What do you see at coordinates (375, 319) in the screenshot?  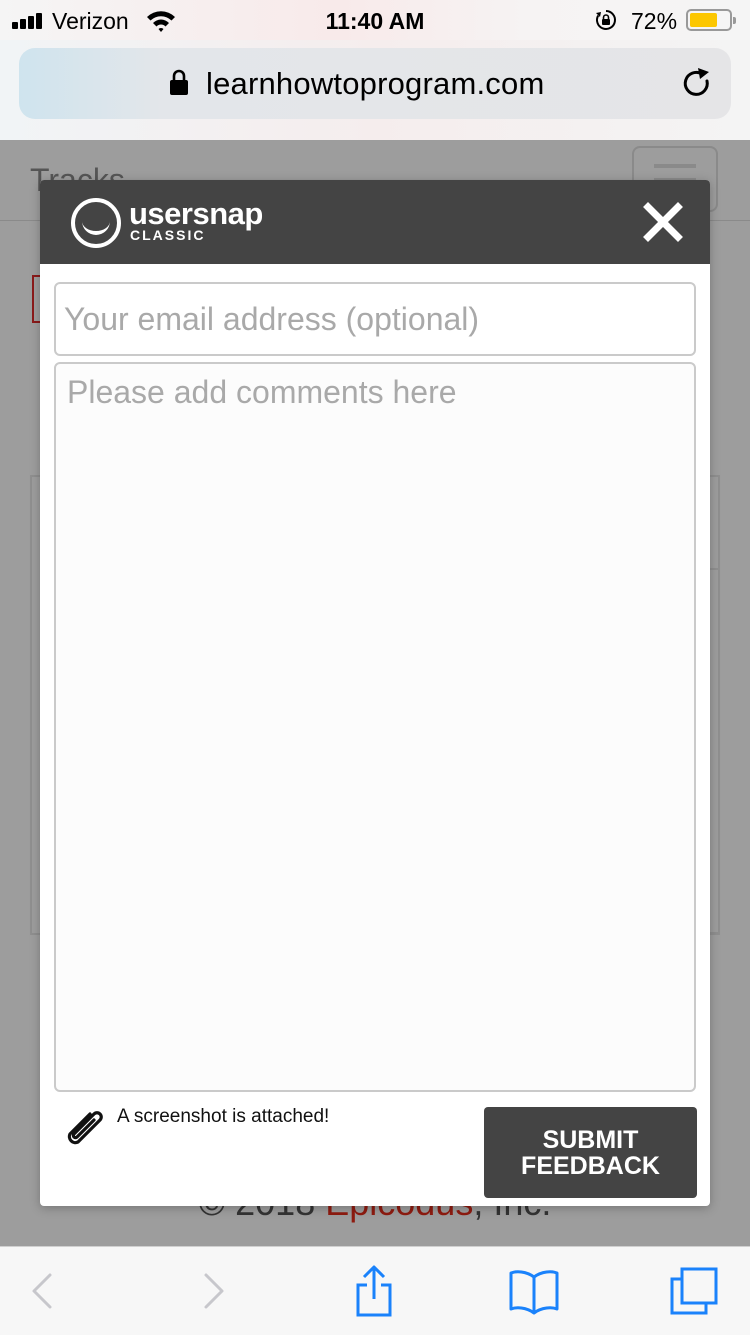 I see `email-field` at bounding box center [375, 319].